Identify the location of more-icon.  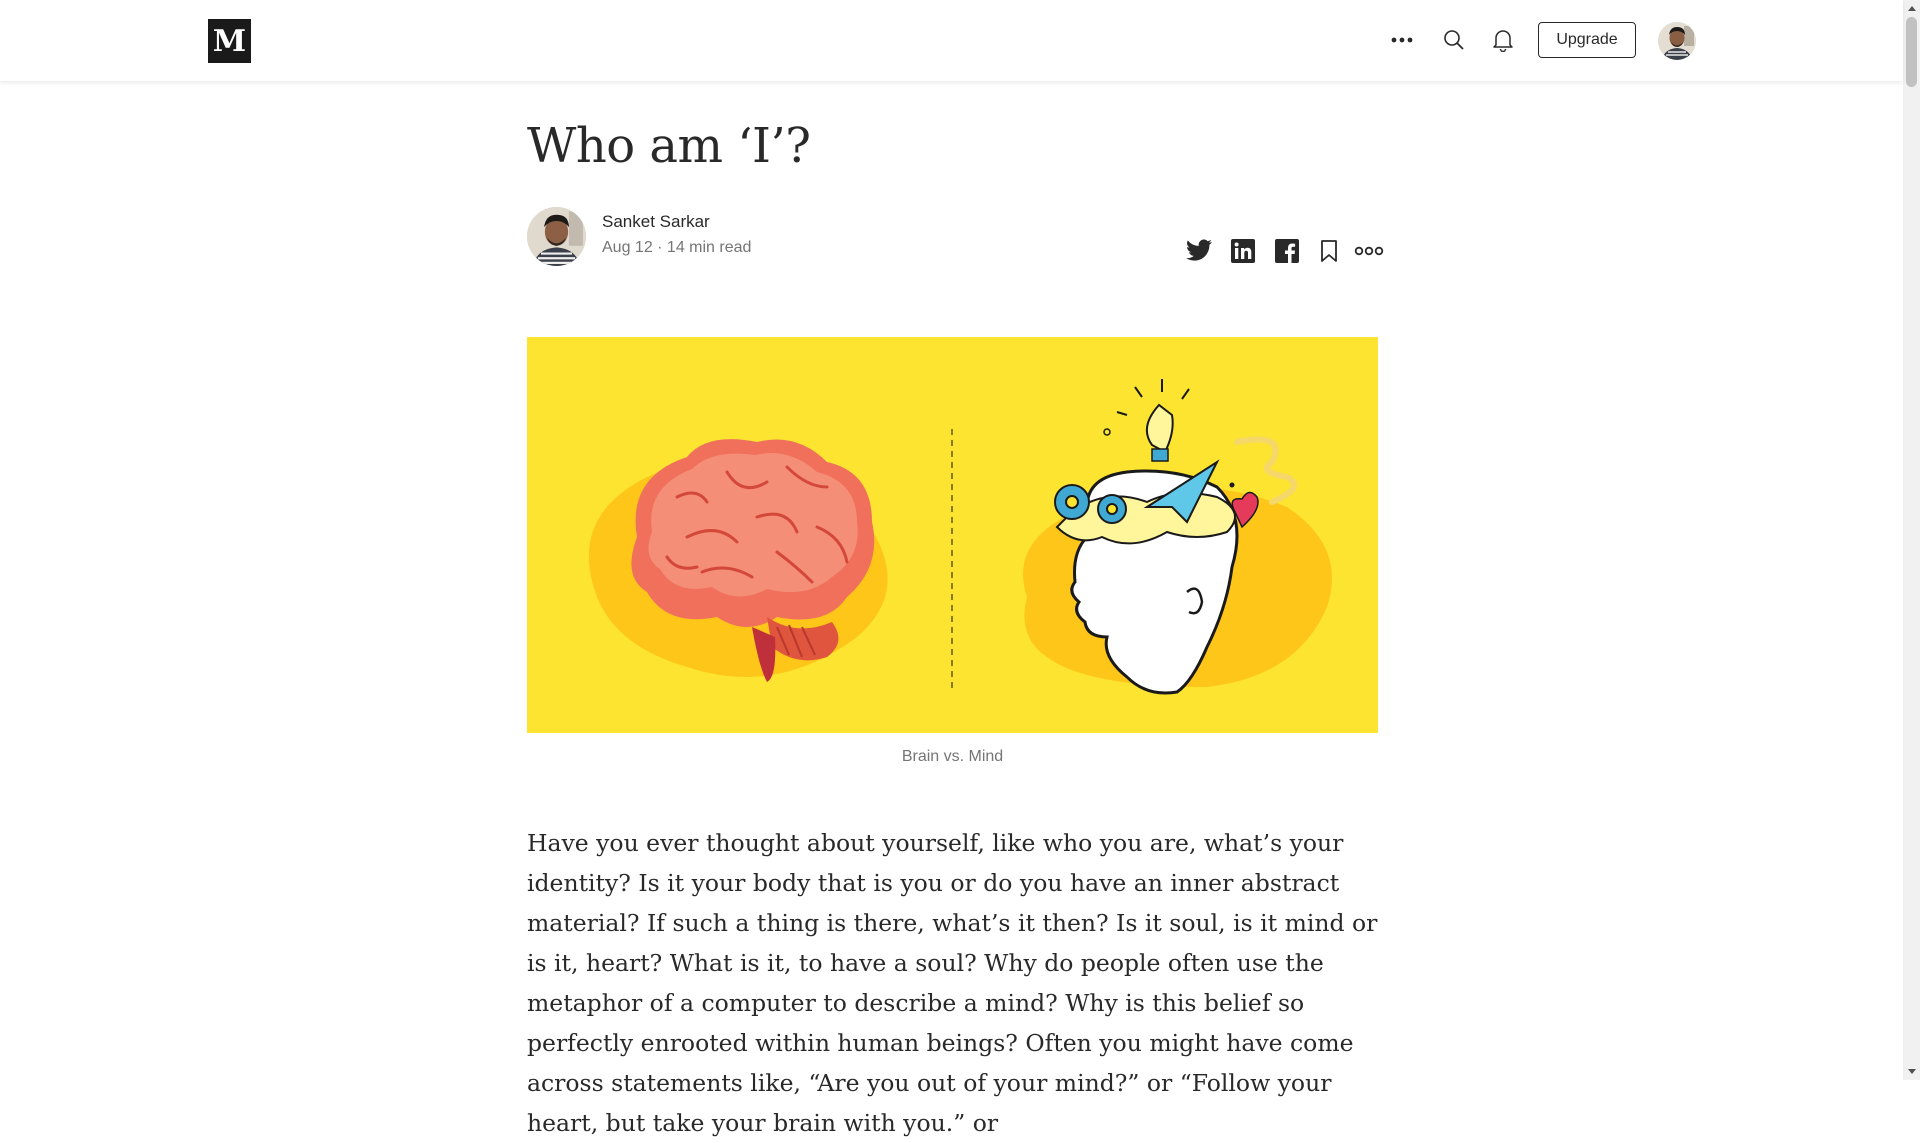
(1369, 251).